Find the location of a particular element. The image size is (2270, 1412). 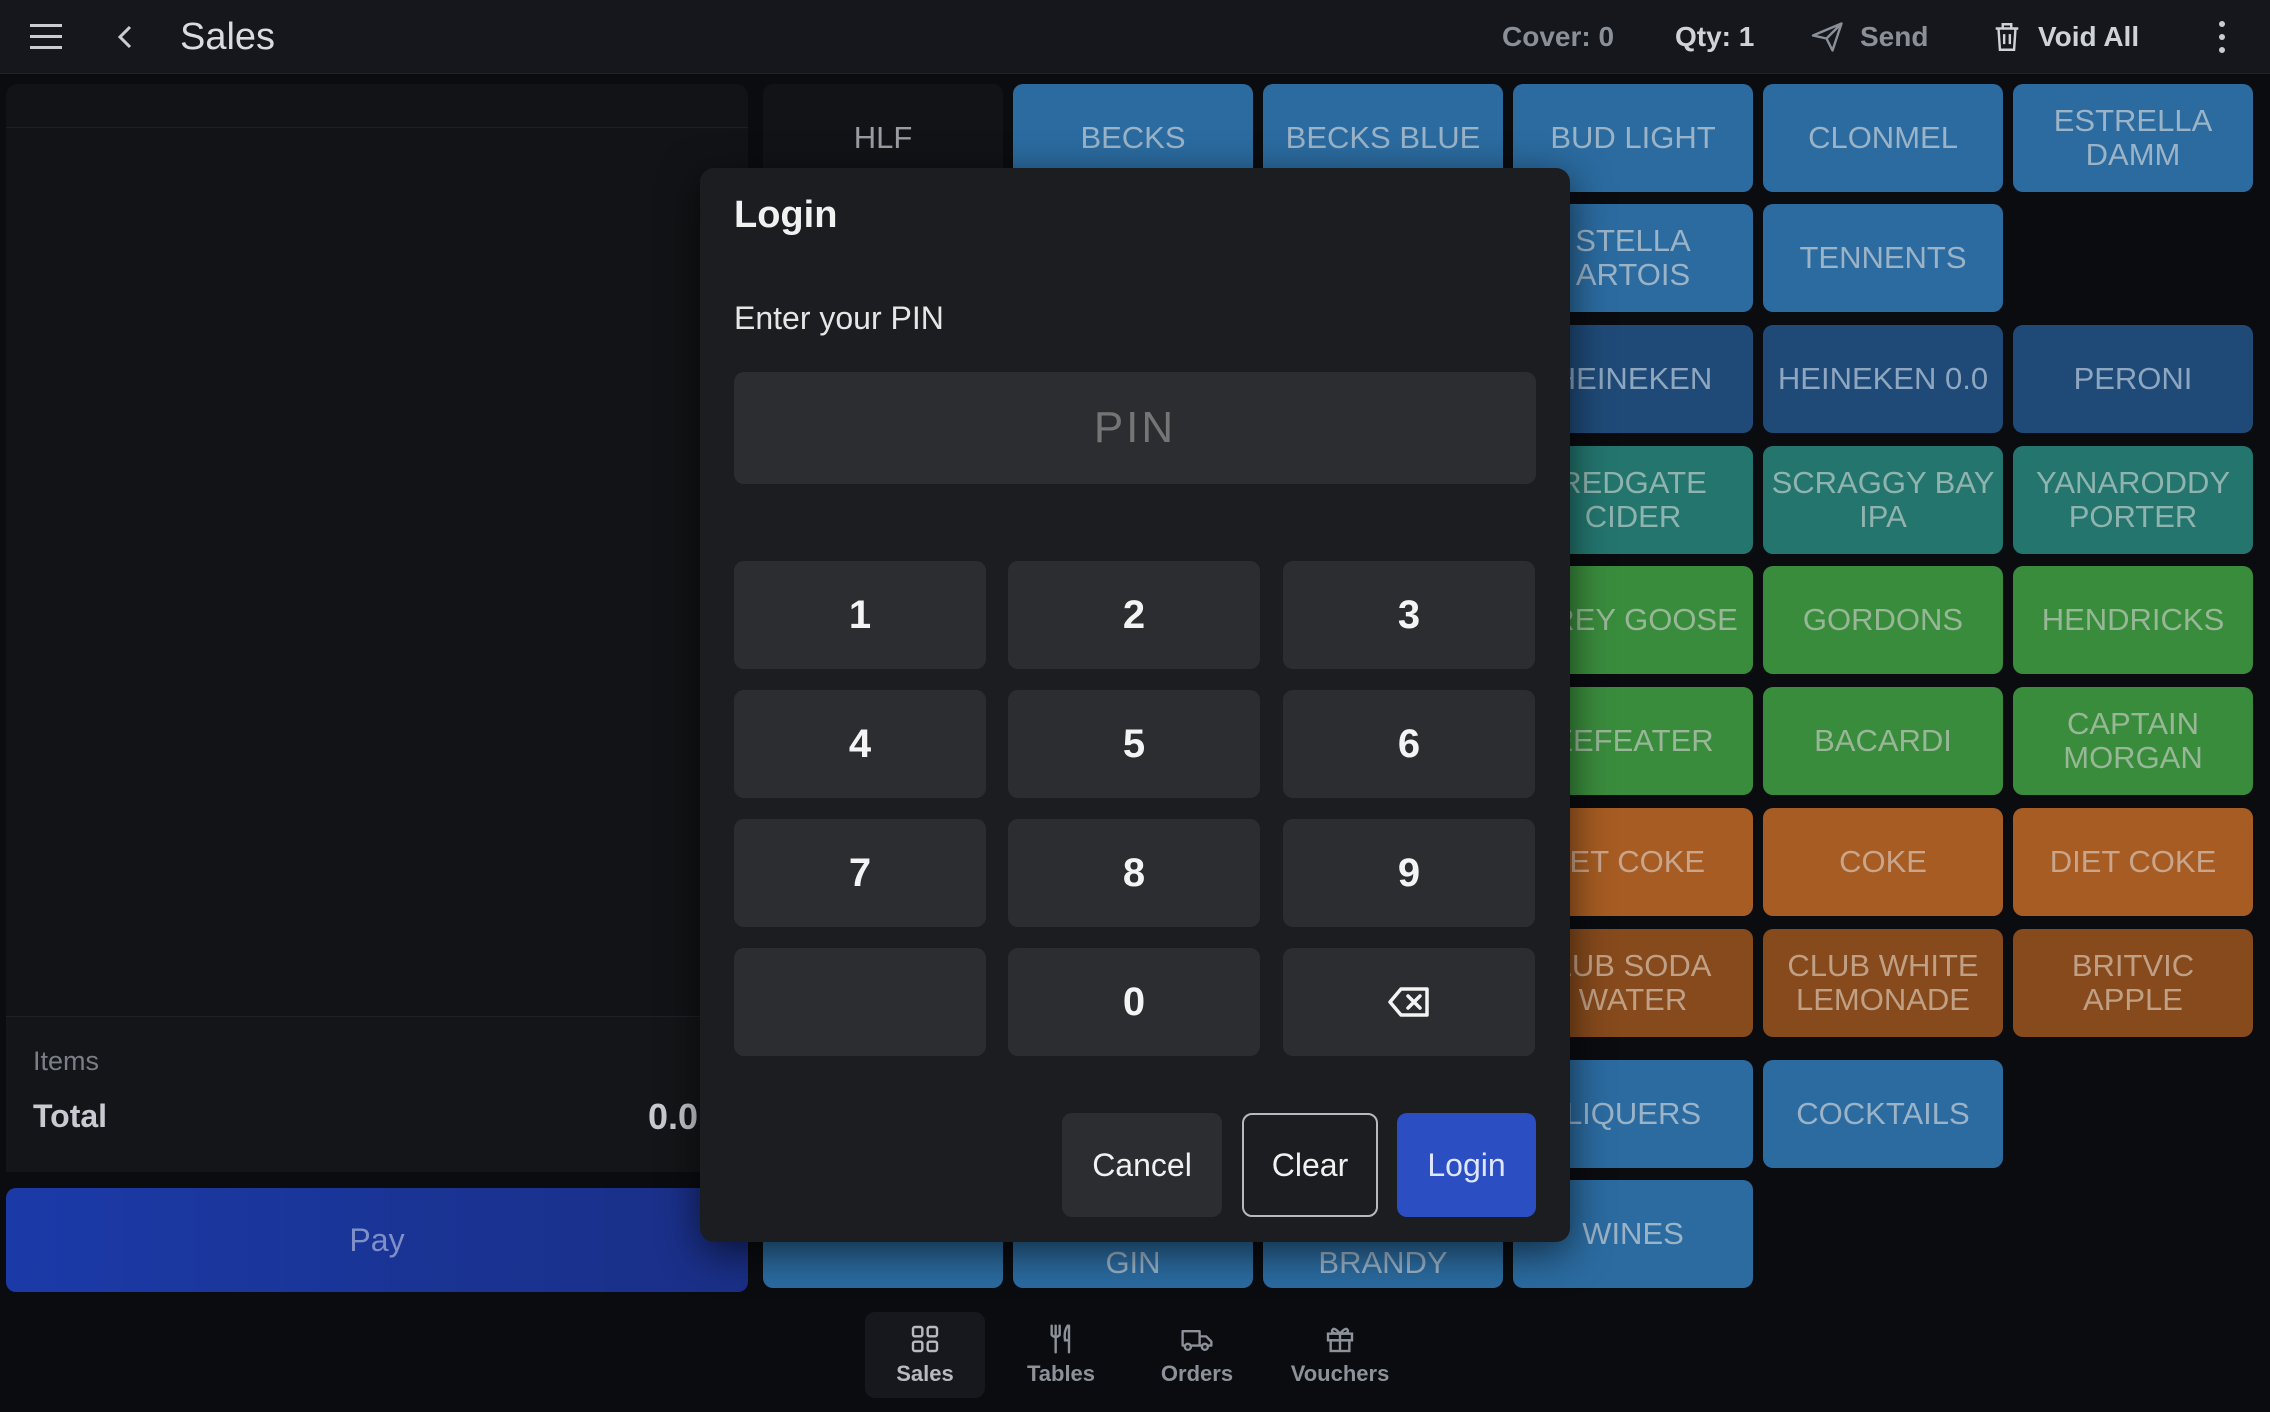

cutlery-icon is located at coordinates (1060, 1339).